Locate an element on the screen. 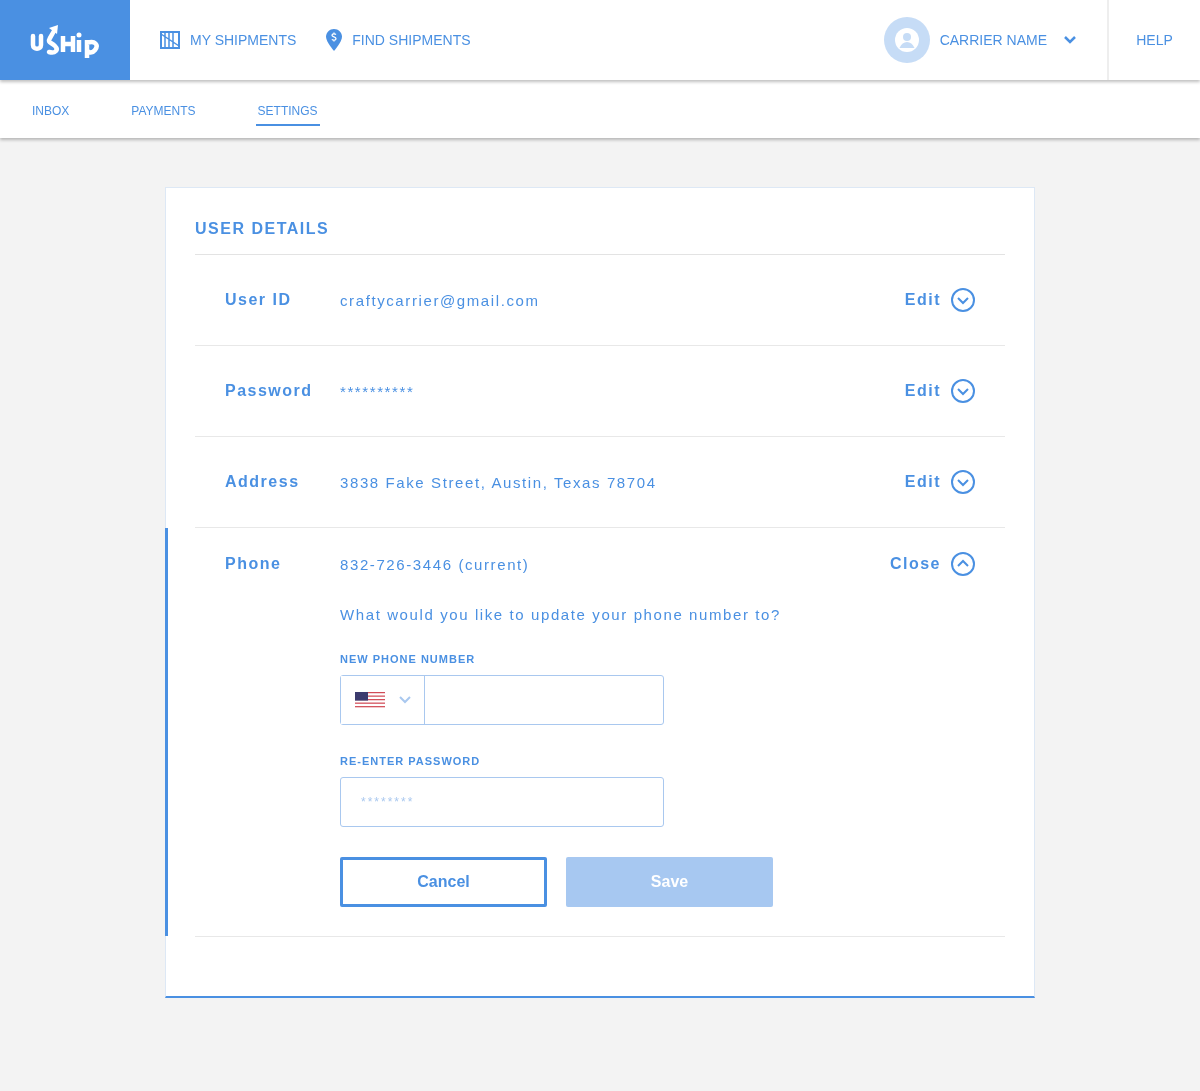 This screenshot has width=1200, height=1091. tab: PAYMENTS is located at coordinates (163, 112).